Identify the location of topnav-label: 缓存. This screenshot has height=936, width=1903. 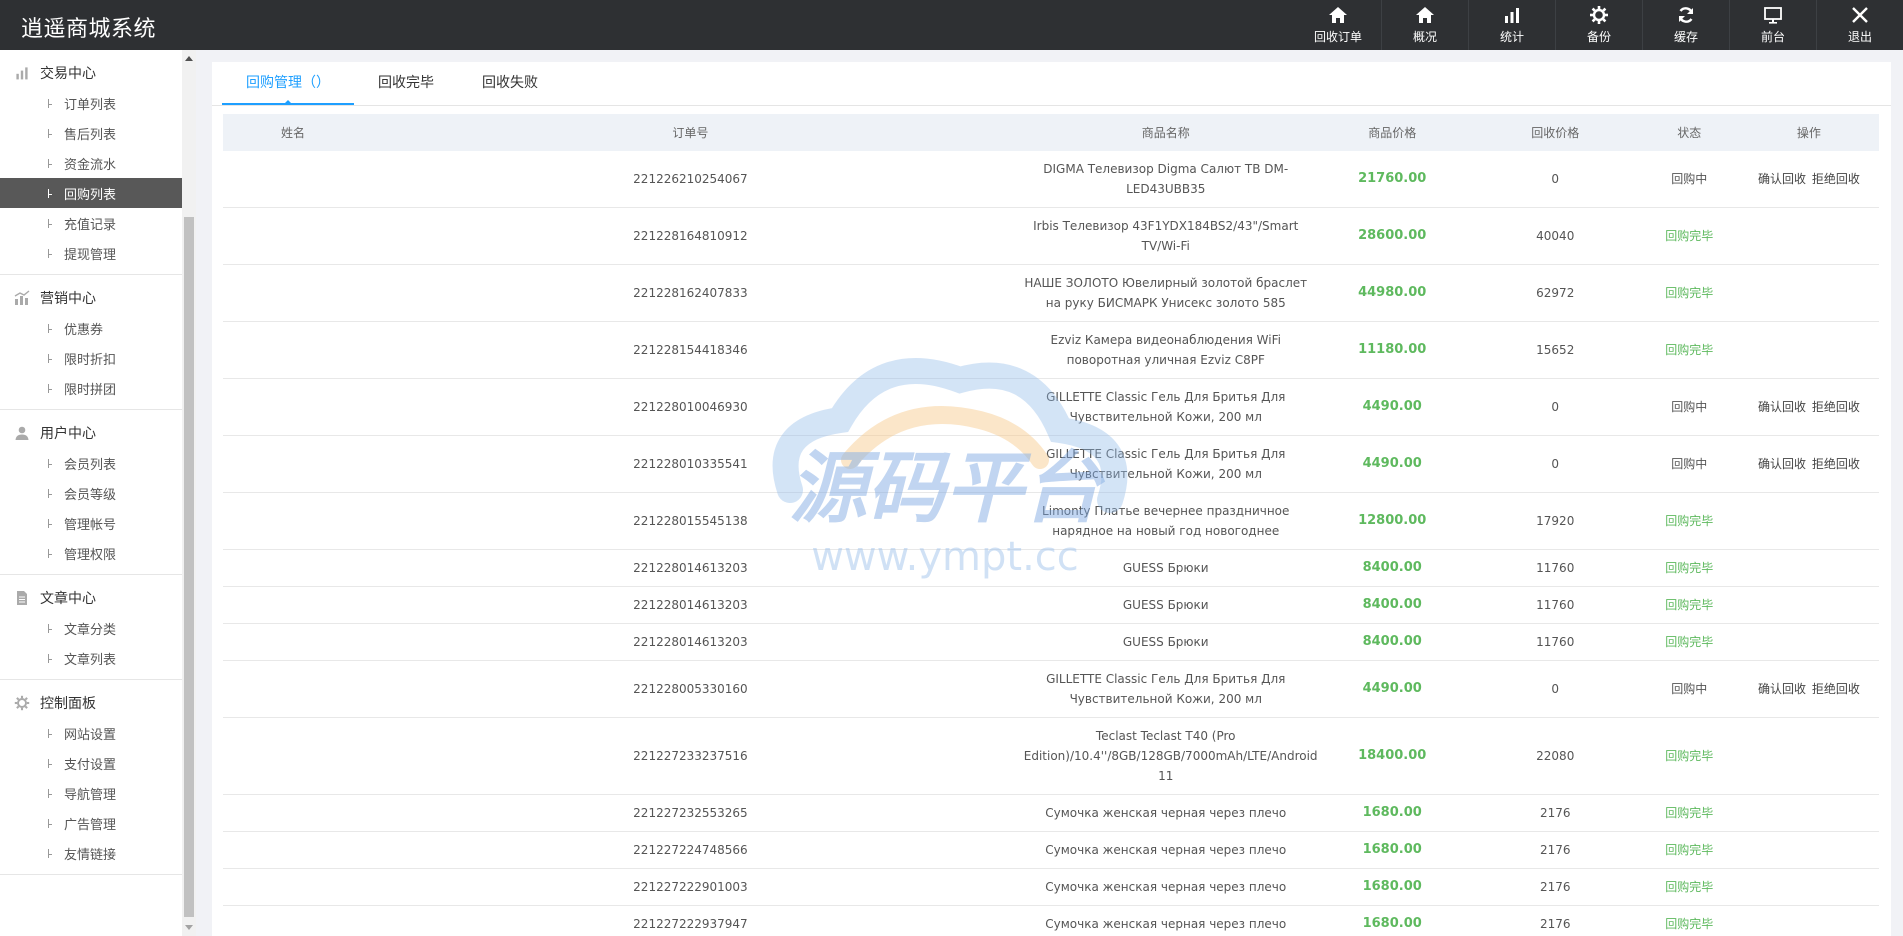
(1685, 37).